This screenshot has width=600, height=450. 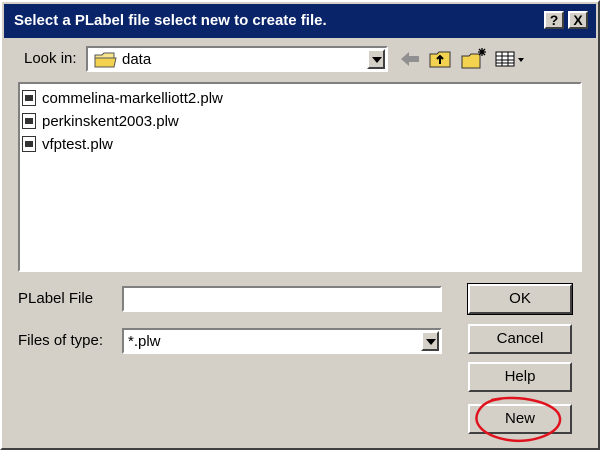 I want to click on help-title-button: ?, so click(x=554, y=20).